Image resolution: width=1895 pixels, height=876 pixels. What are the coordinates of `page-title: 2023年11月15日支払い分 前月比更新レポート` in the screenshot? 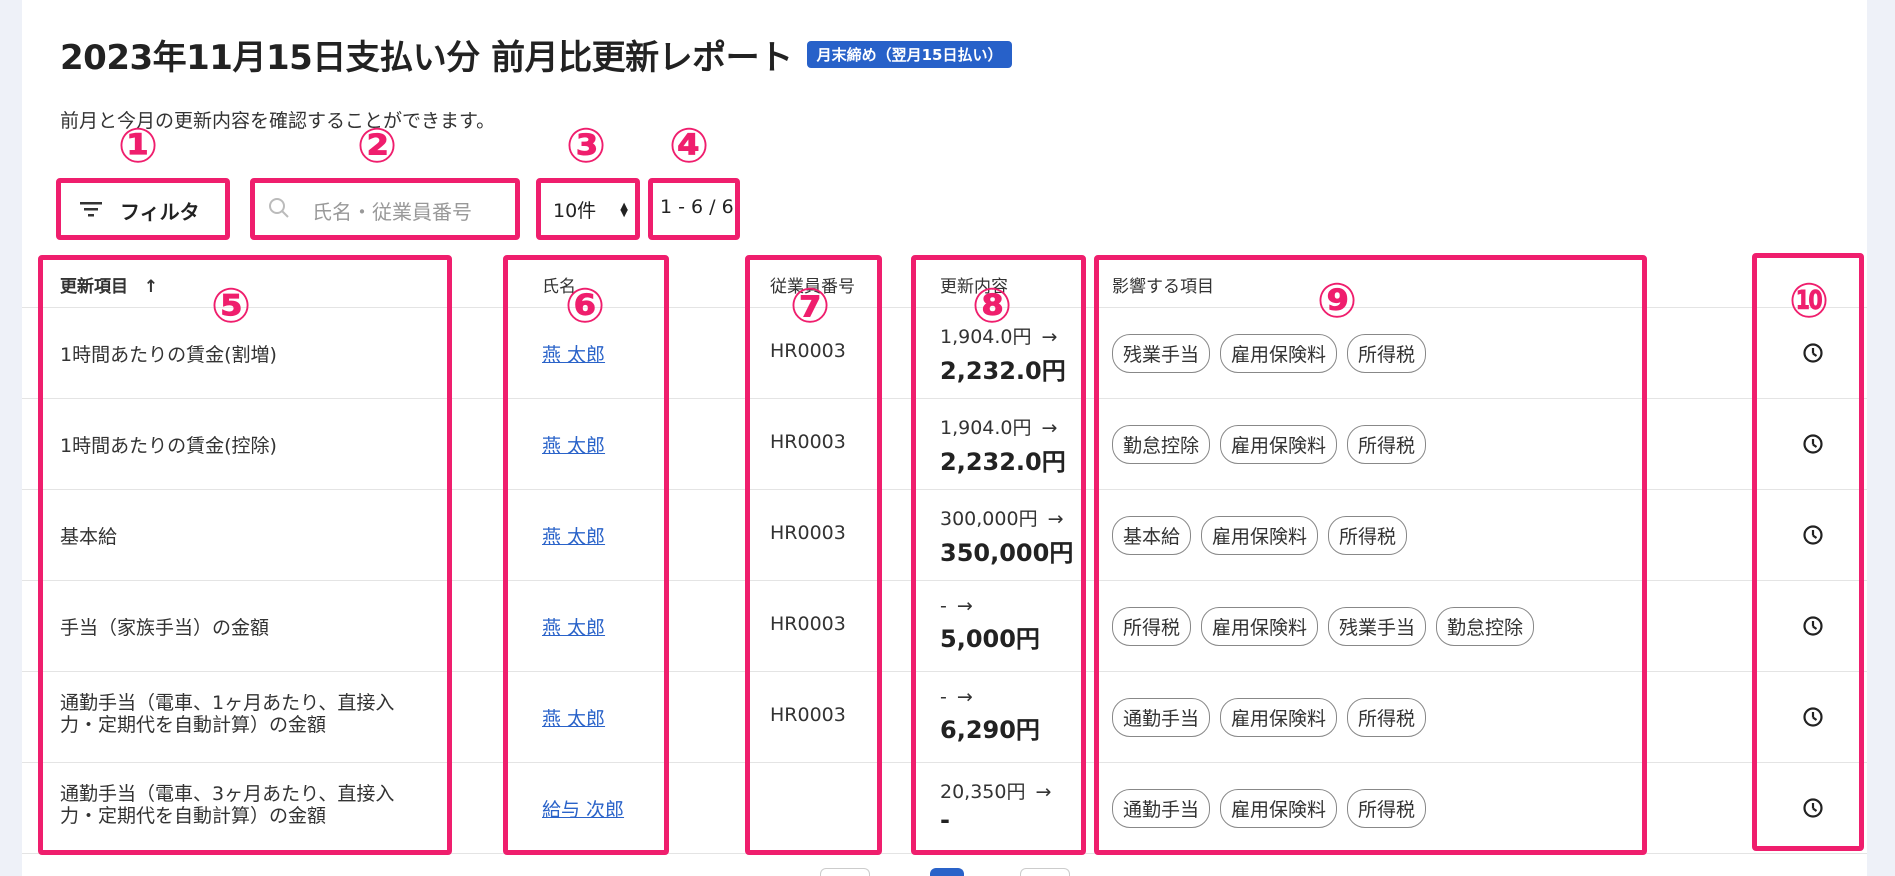 It's located at (426, 58).